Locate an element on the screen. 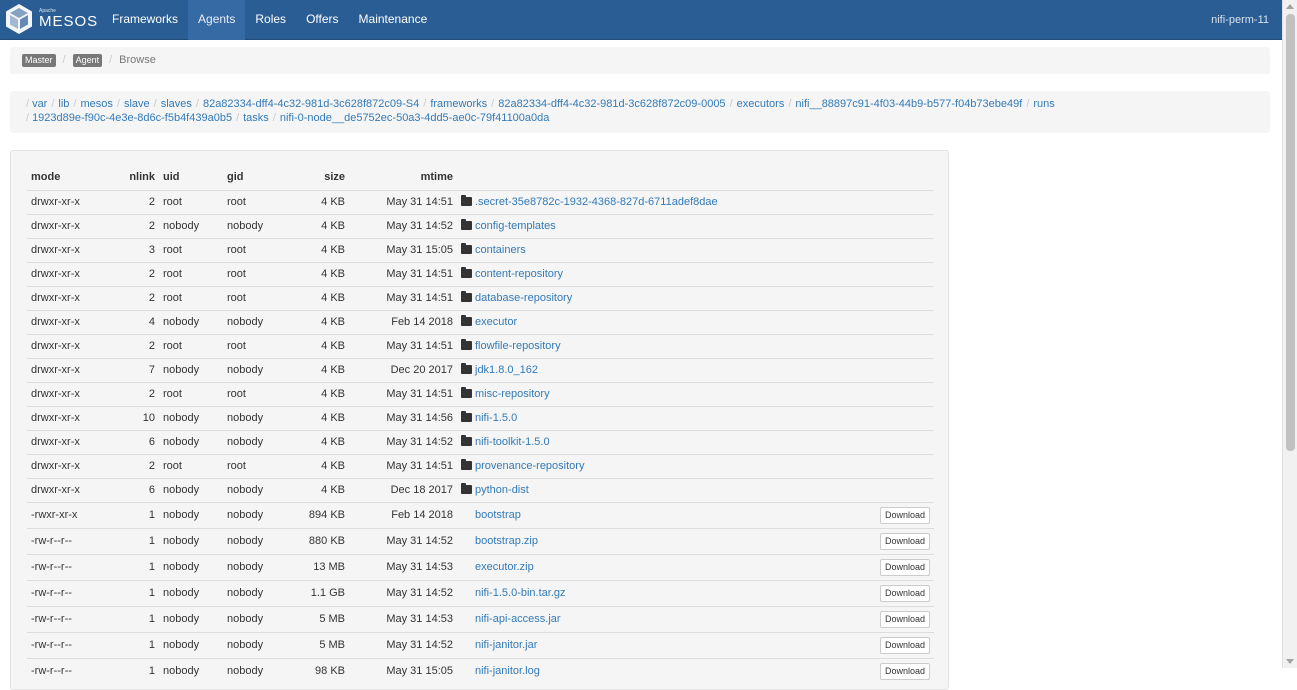 This screenshot has height=690, width=1297. directory-link: jdk1.8.0_162 is located at coordinates (506, 370).